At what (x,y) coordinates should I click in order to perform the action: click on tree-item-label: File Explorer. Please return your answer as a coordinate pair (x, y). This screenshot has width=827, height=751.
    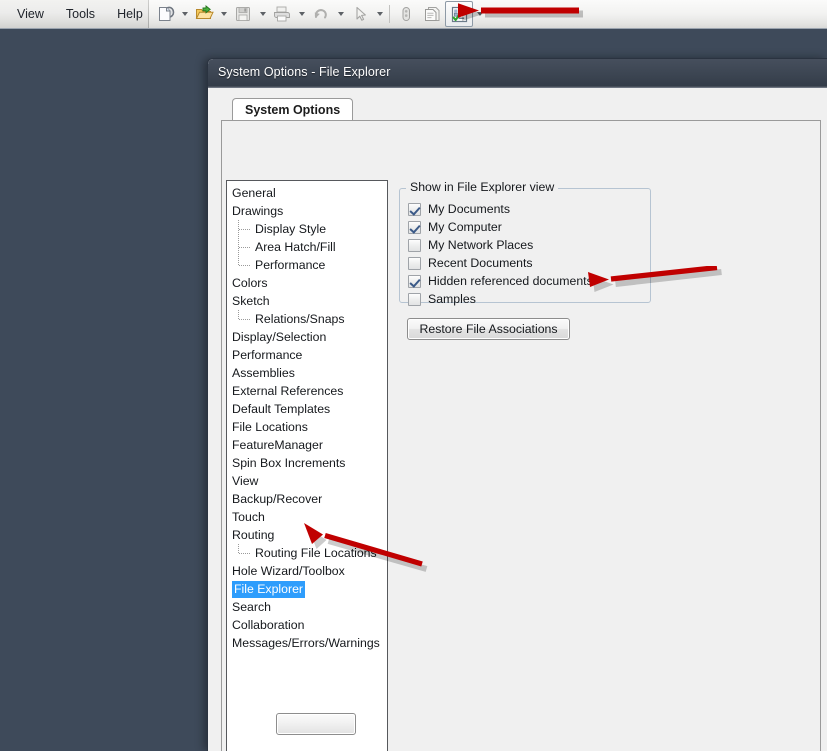
    Looking at the image, I should click on (269, 589).